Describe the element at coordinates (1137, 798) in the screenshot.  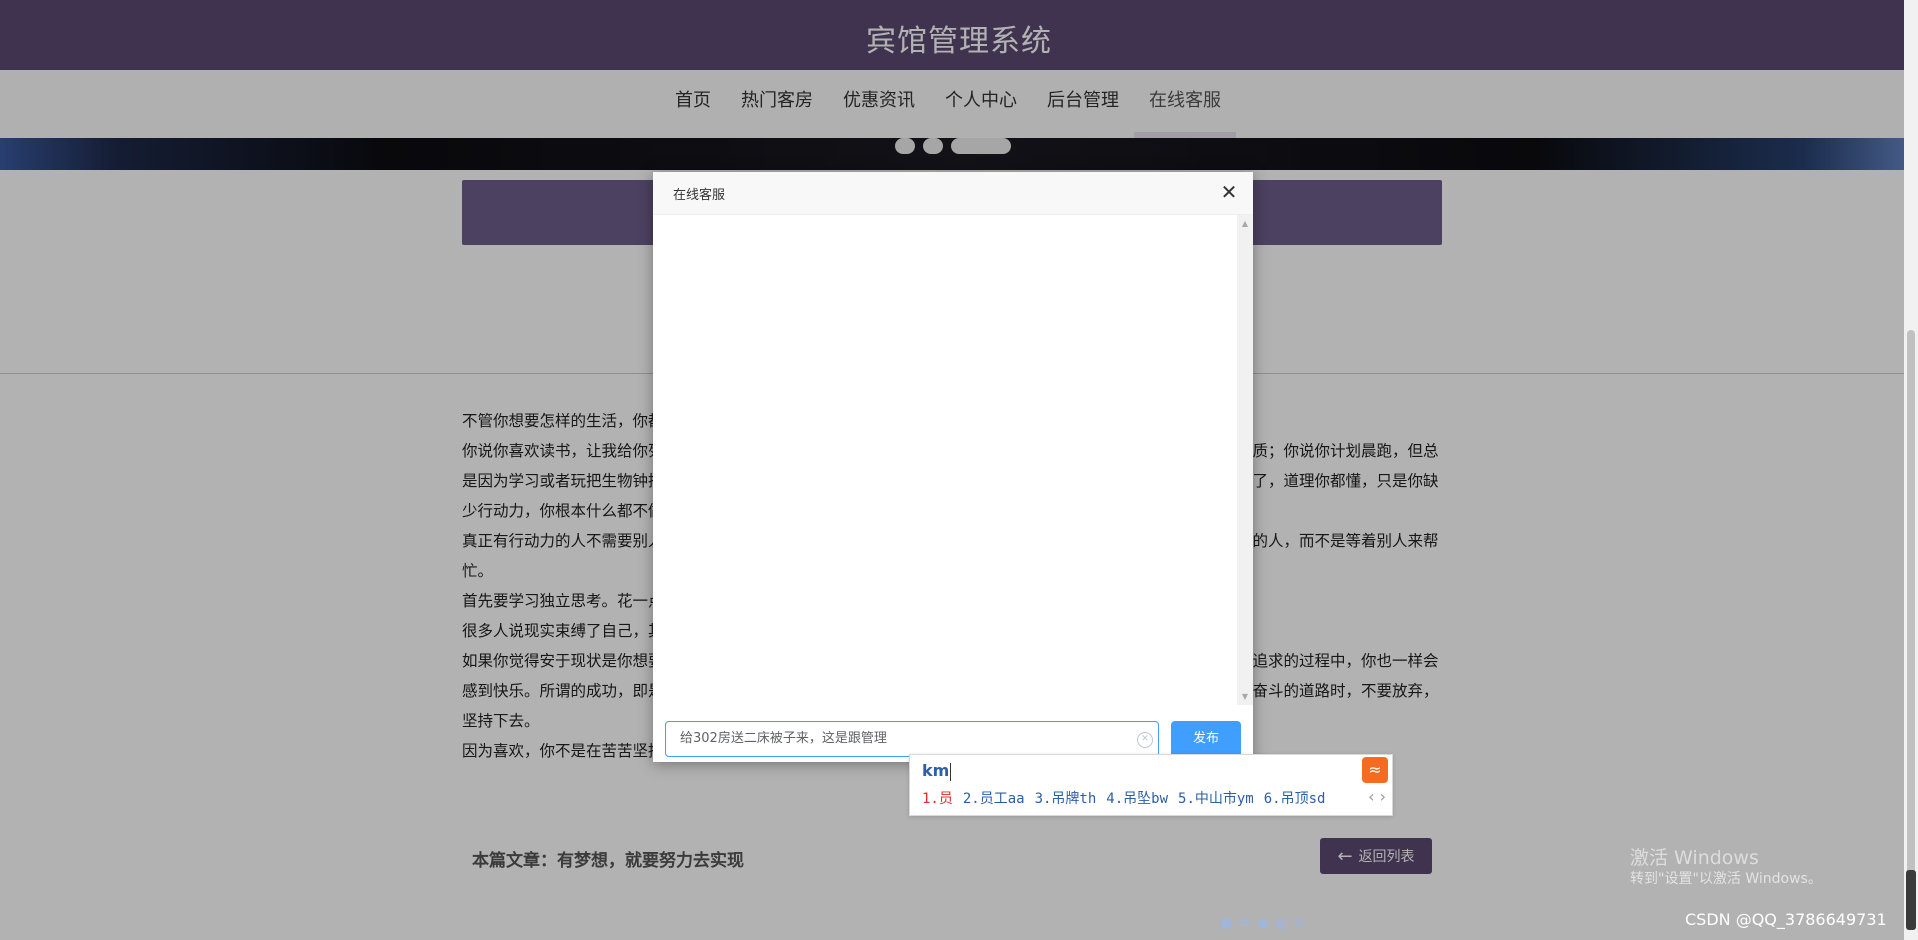
I see `ime-candidate: 4.吊坠bw` at that location.